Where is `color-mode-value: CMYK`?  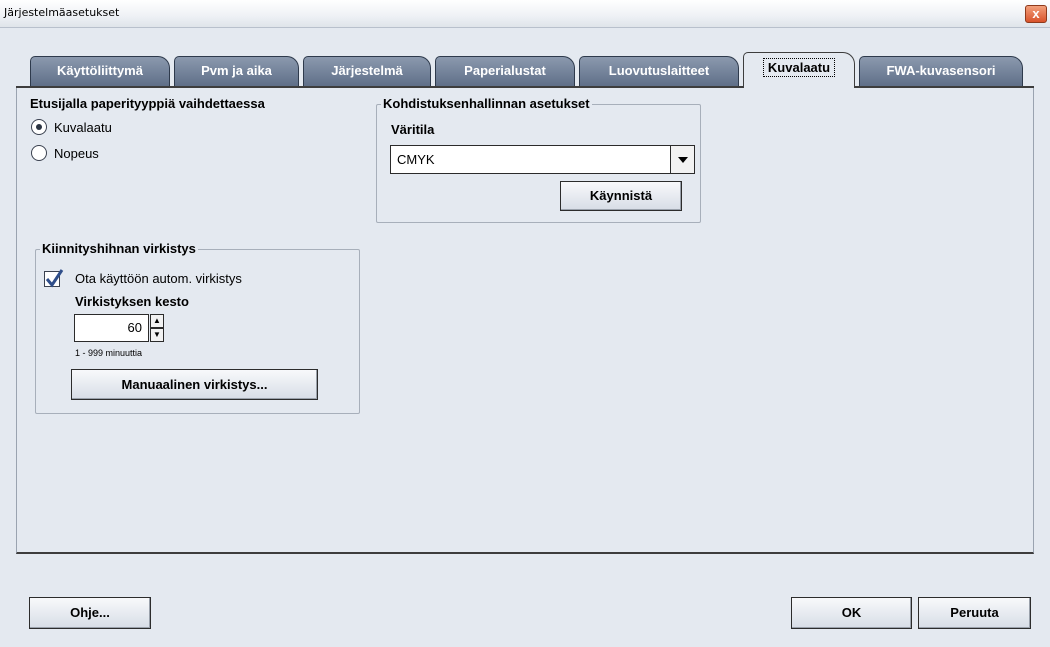 color-mode-value: CMYK is located at coordinates (416, 159).